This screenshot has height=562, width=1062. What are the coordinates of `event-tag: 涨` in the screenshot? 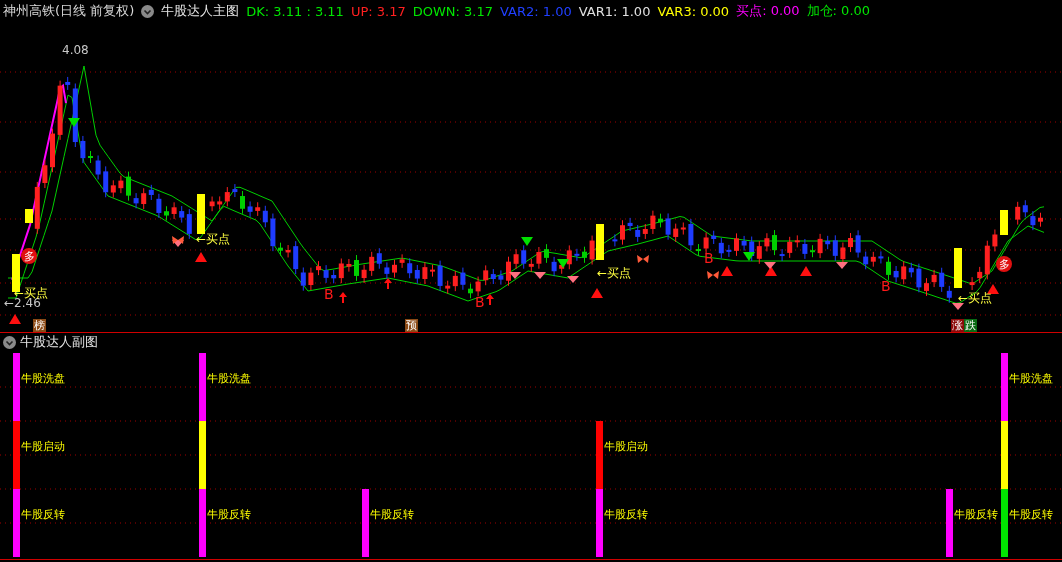 It's located at (957, 325).